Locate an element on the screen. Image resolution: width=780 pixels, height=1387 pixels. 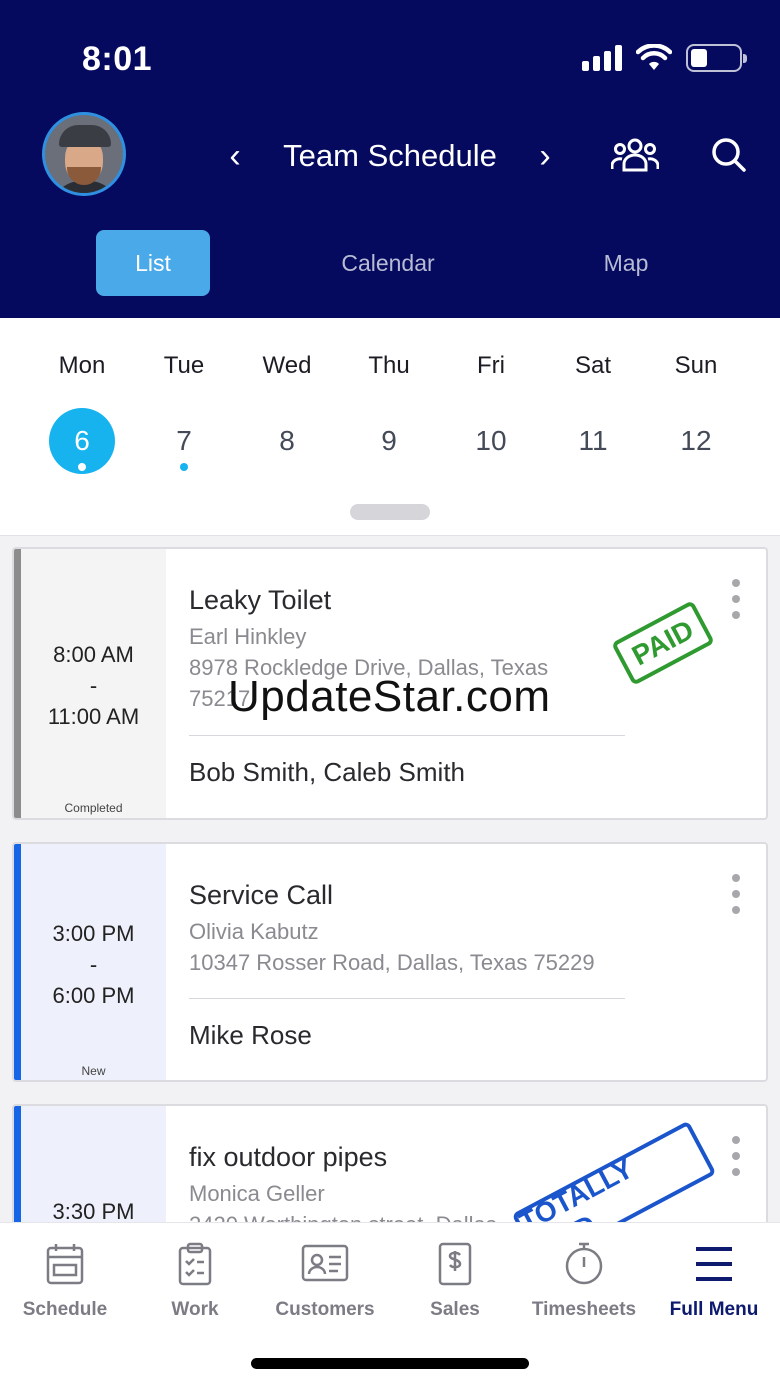
view-tabs: List Calendar Map is located at coordinates (390, 263).